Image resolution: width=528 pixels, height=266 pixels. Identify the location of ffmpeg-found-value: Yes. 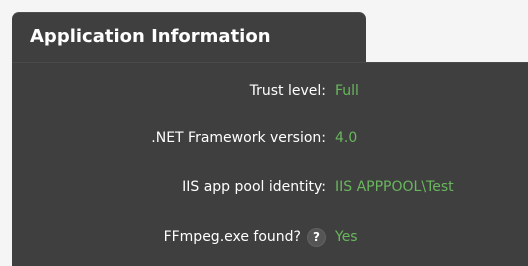
(346, 237).